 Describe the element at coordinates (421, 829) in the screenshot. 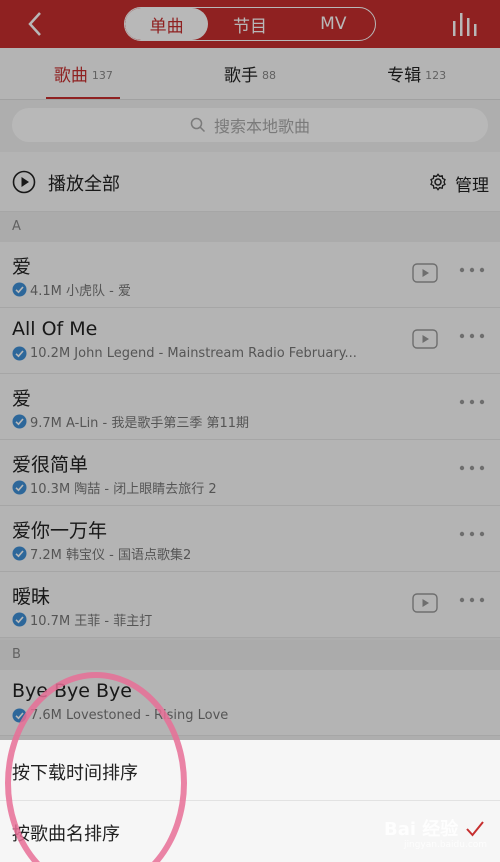

I see `watermark-logo: Bai 经验` at that location.